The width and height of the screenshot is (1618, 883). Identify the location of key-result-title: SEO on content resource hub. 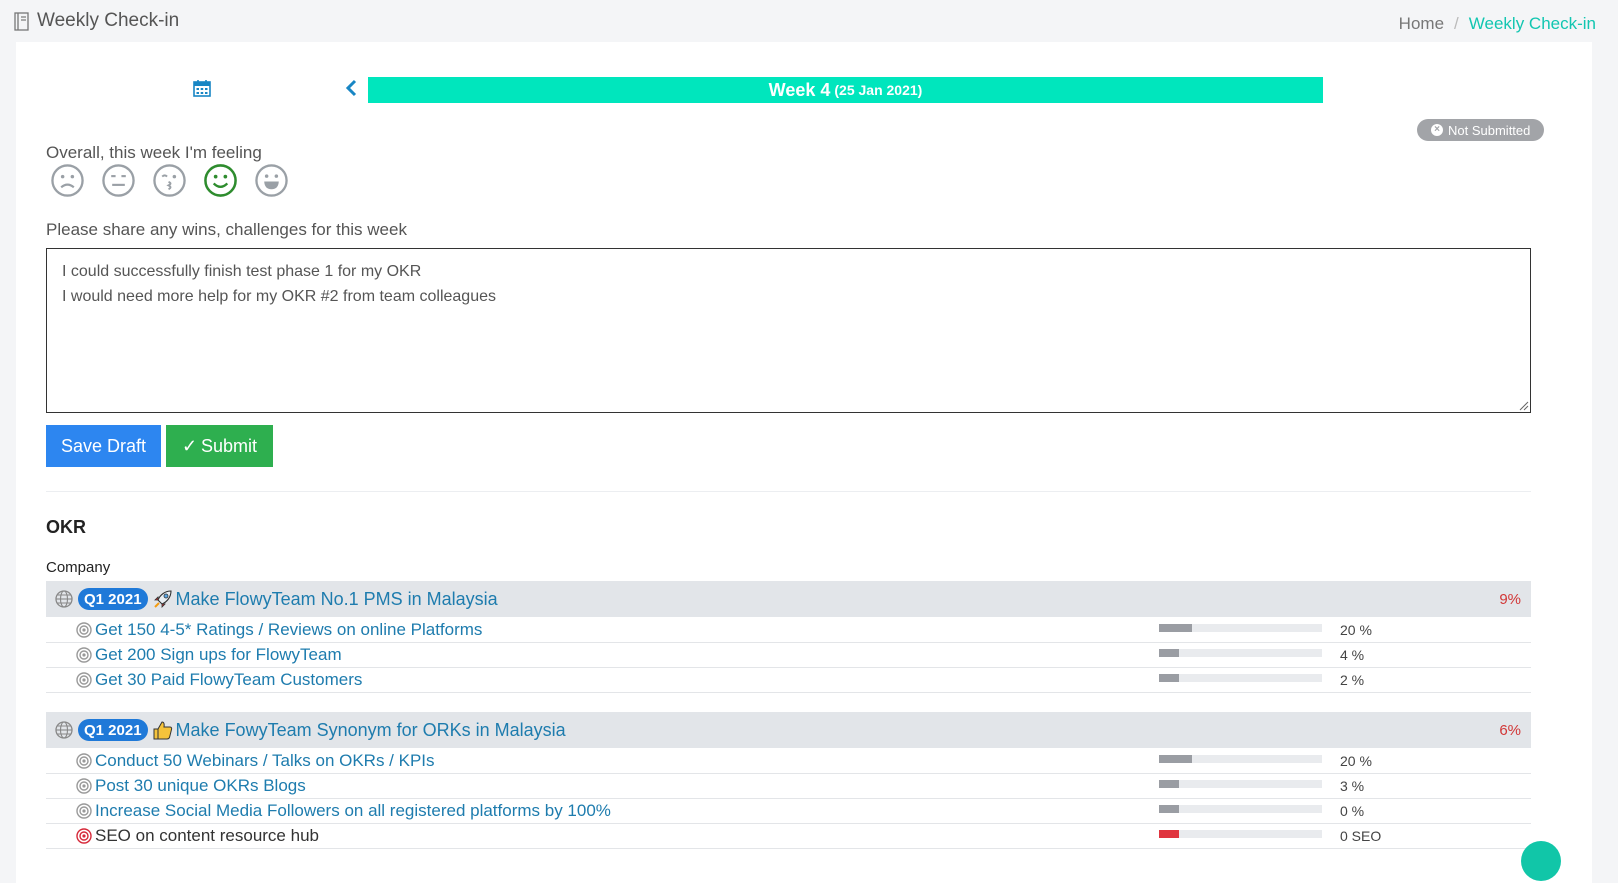
(207, 836).